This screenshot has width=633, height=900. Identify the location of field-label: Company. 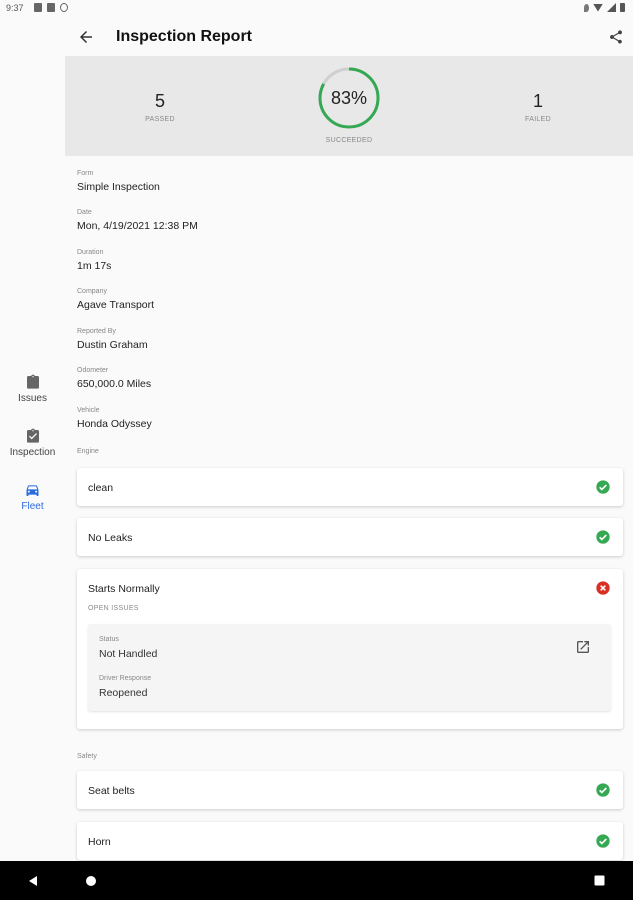
(92, 291).